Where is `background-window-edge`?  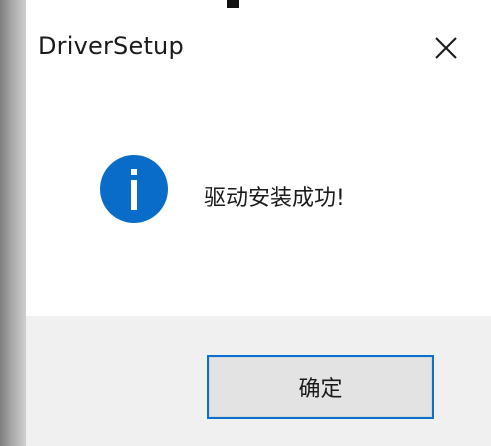
background-window-edge is located at coordinates (13, 223).